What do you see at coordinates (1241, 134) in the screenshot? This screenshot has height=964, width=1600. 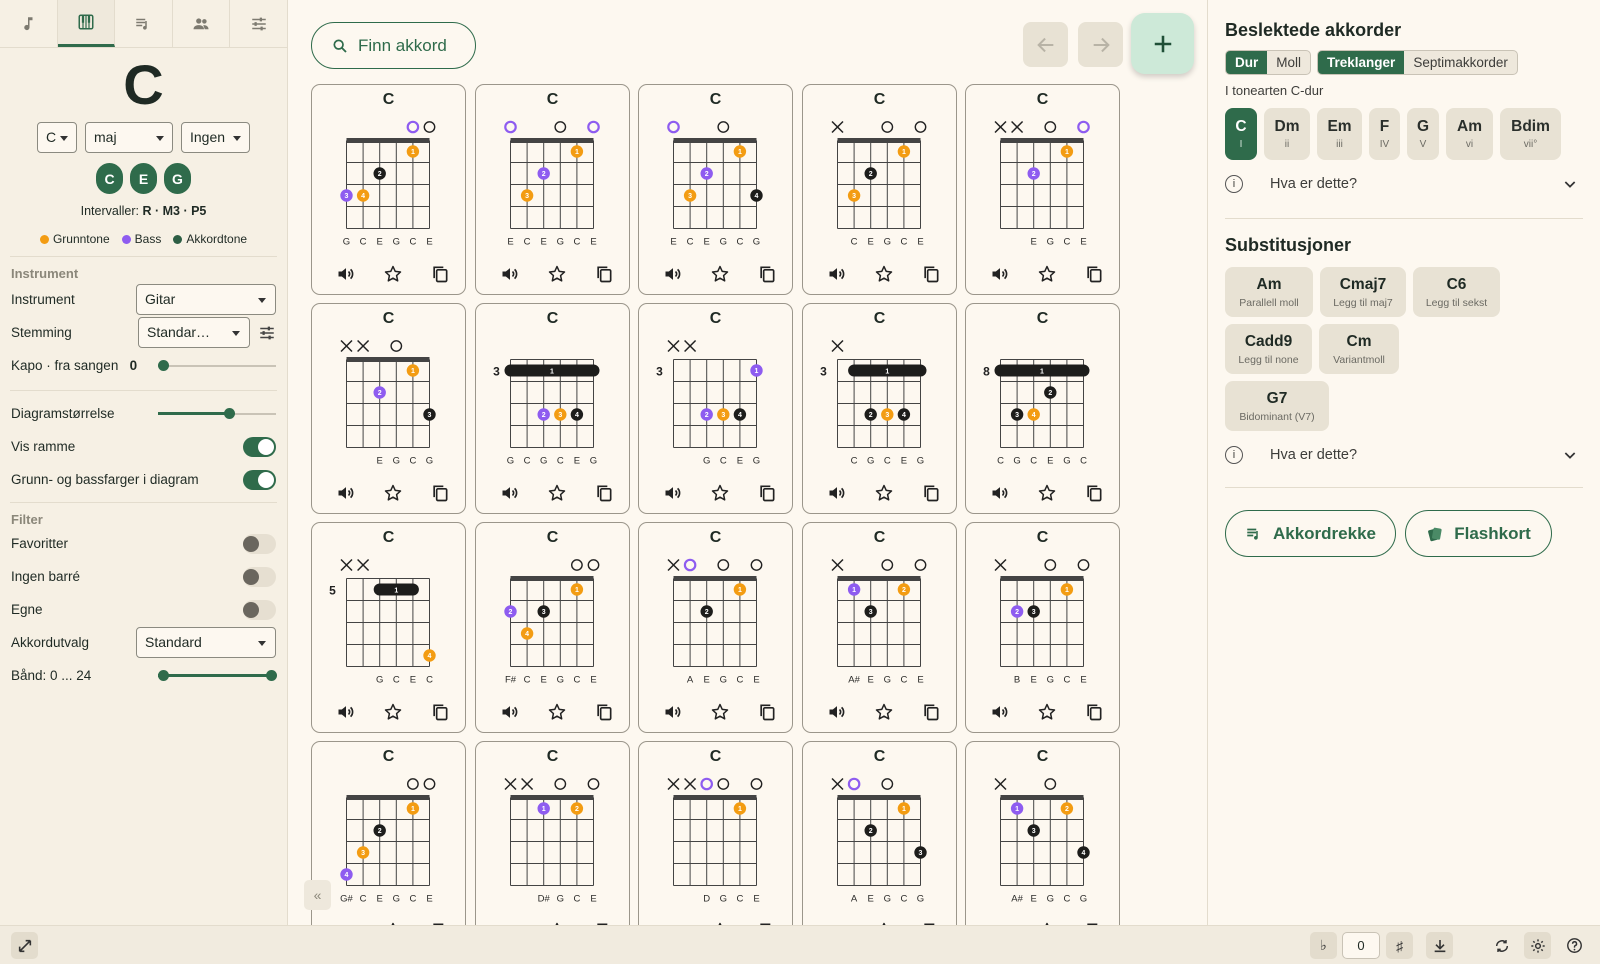 I see `related-chord-chip: CI` at bounding box center [1241, 134].